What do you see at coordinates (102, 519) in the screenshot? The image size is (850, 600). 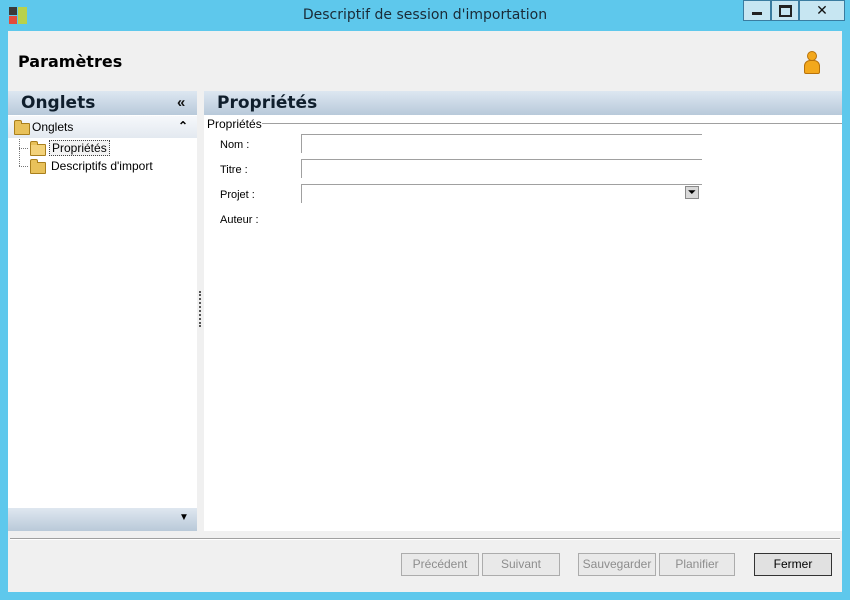 I see `tabs-panel-footer: ▼` at bounding box center [102, 519].